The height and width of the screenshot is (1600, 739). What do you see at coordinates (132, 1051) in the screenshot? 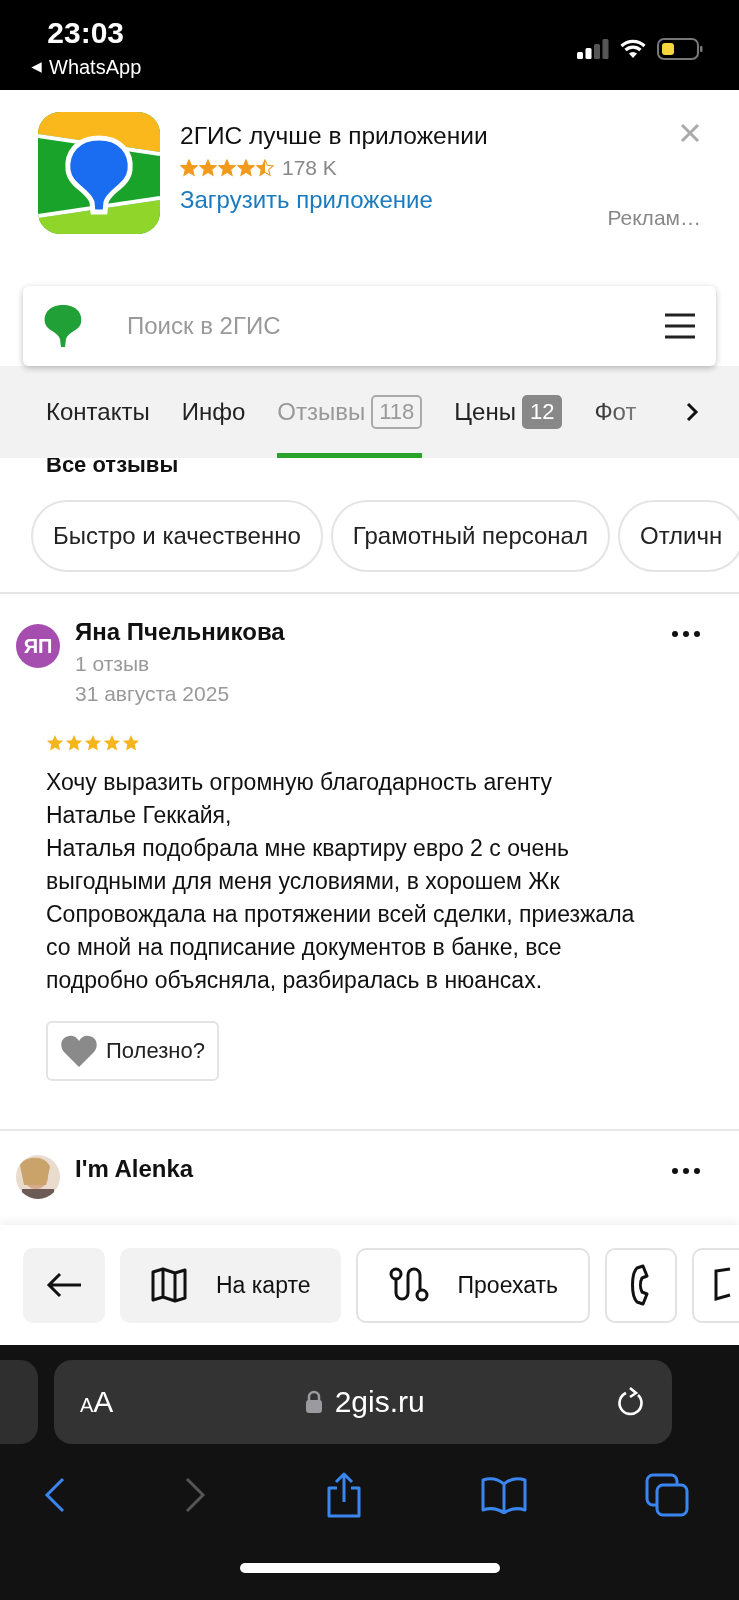
I see `helpful-button: Полезно?` at bounding box center [132, 1051].